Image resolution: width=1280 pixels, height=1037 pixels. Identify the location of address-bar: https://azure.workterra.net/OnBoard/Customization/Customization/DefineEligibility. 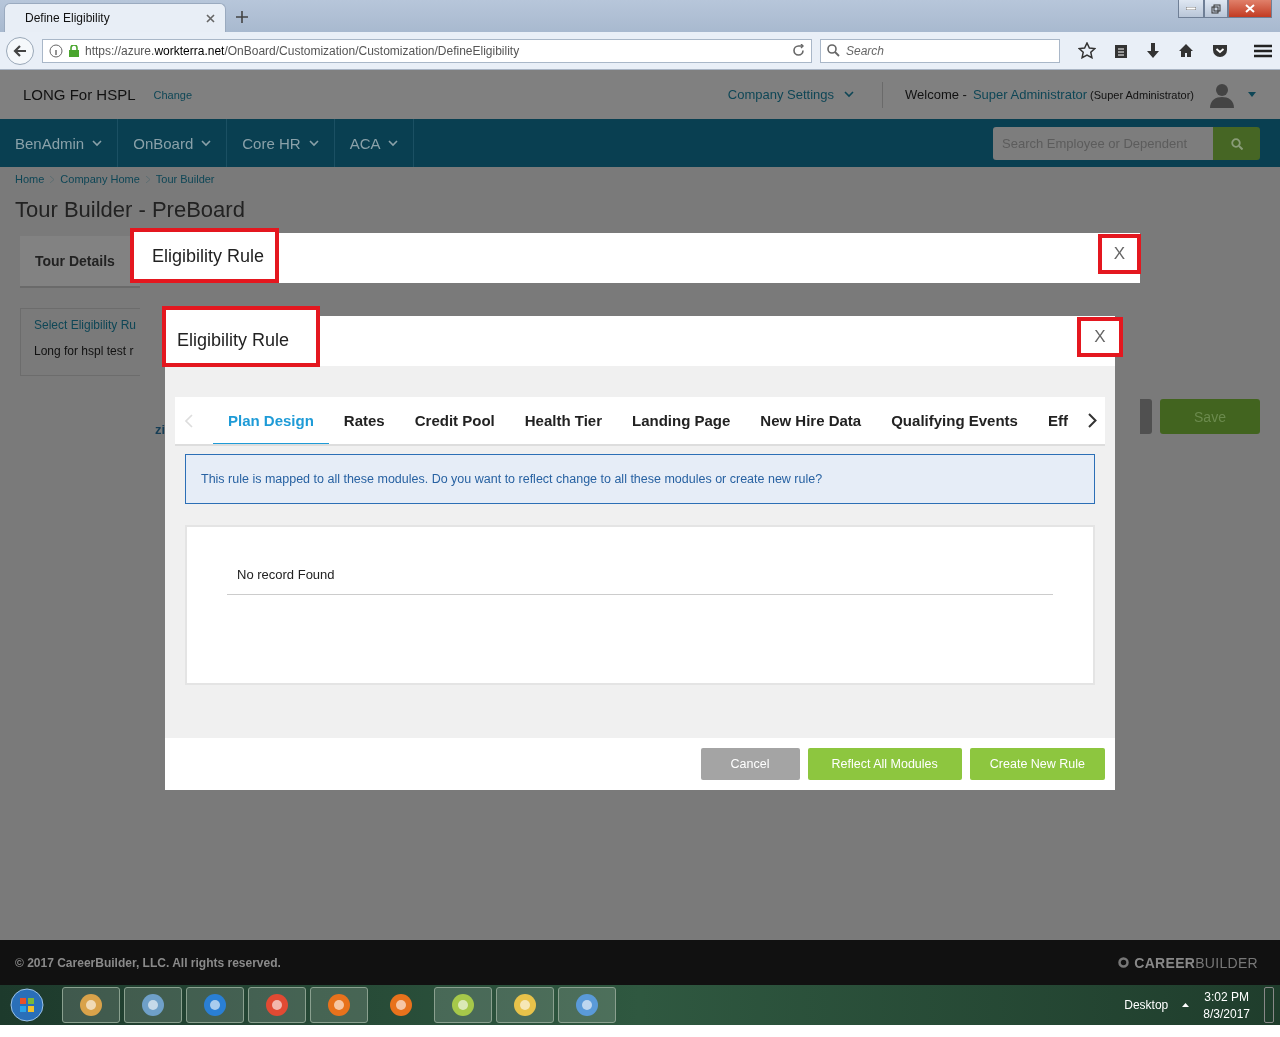
(427, 50).